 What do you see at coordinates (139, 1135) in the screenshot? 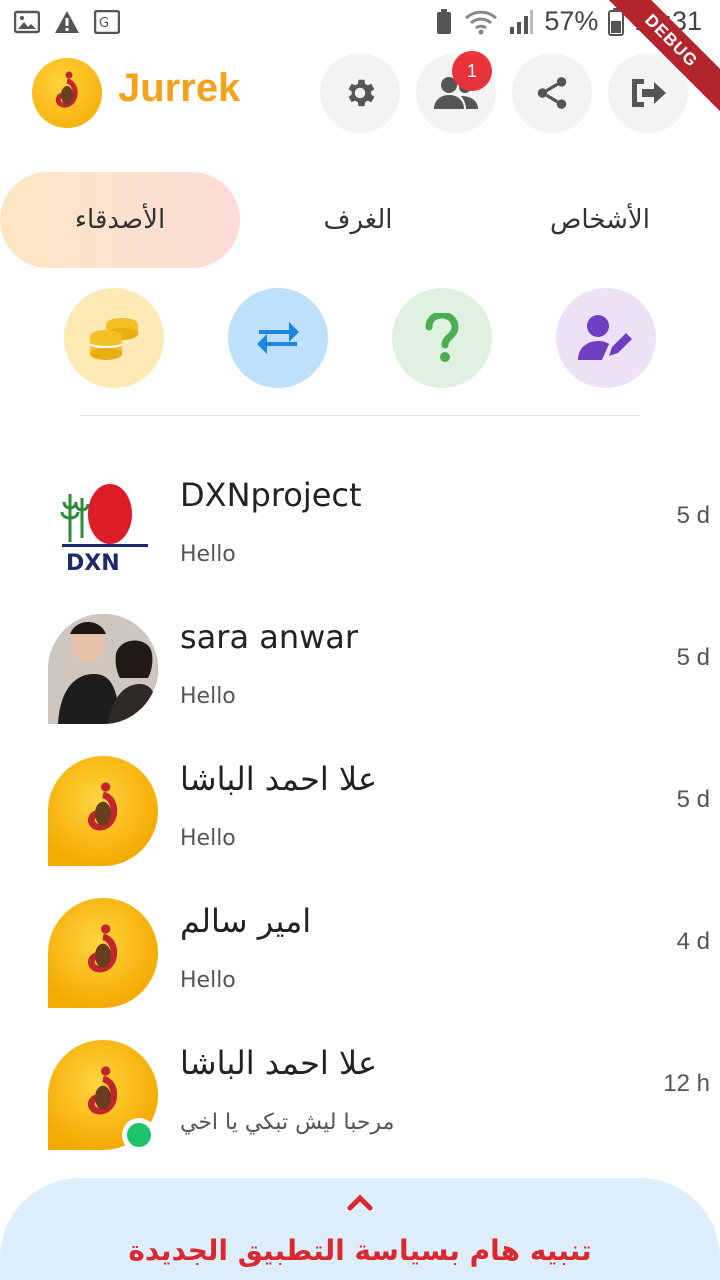
I see `online-indicator` at bounding box center [139, 1135].